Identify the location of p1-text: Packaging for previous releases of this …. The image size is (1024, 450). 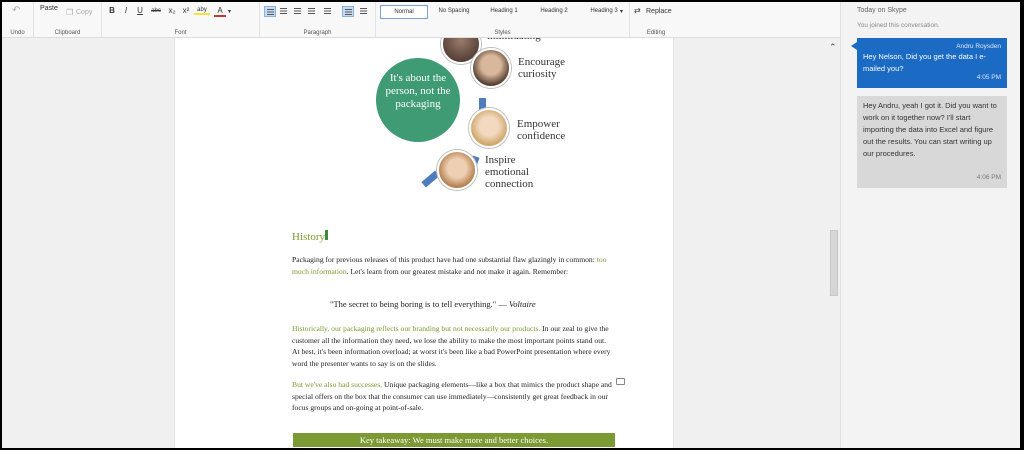
(444, 259).